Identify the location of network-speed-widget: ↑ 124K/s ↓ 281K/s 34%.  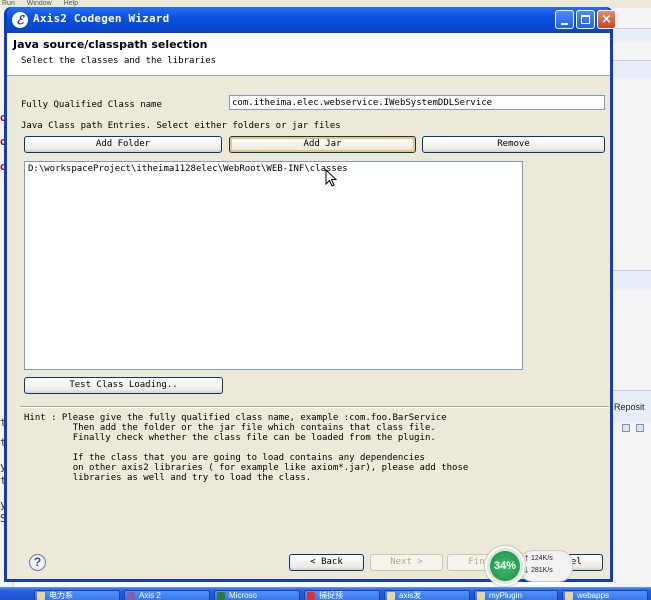
(530, 566).